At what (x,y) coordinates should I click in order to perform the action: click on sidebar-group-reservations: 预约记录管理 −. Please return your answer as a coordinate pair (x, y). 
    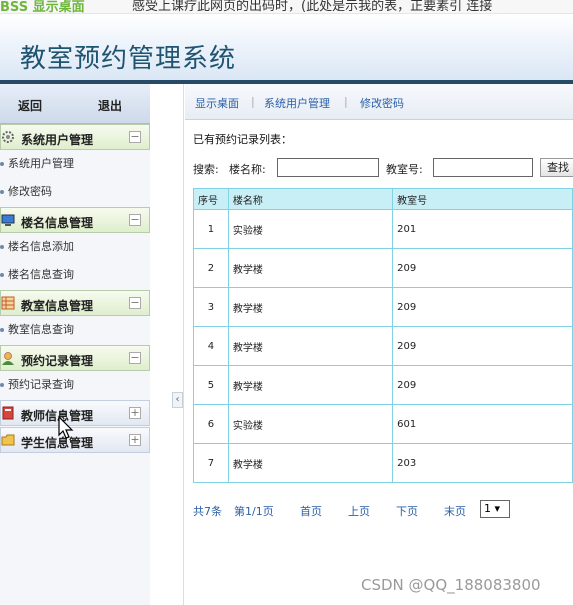
    Looking at the image, I should click on (75, 358).